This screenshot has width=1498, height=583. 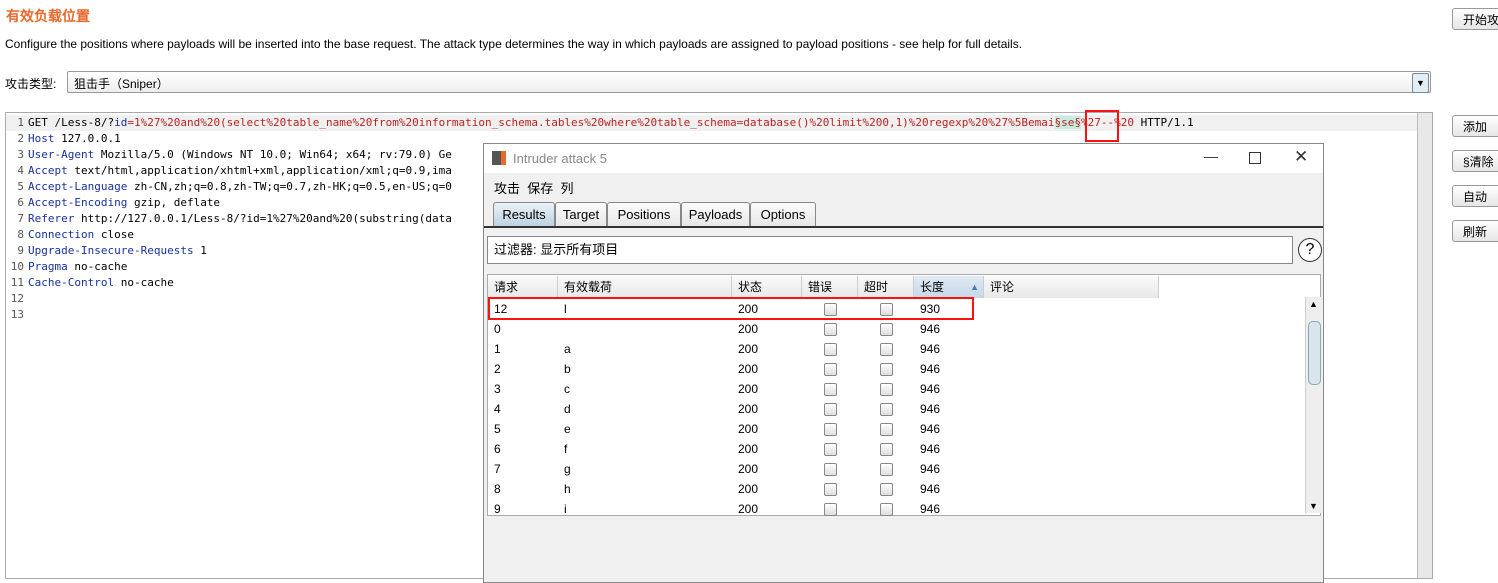 What do you see at coordinates (1475, 19) in the screenshot?
I see `start-attack-button: 开始攻` at bounding box center [1475, 19].